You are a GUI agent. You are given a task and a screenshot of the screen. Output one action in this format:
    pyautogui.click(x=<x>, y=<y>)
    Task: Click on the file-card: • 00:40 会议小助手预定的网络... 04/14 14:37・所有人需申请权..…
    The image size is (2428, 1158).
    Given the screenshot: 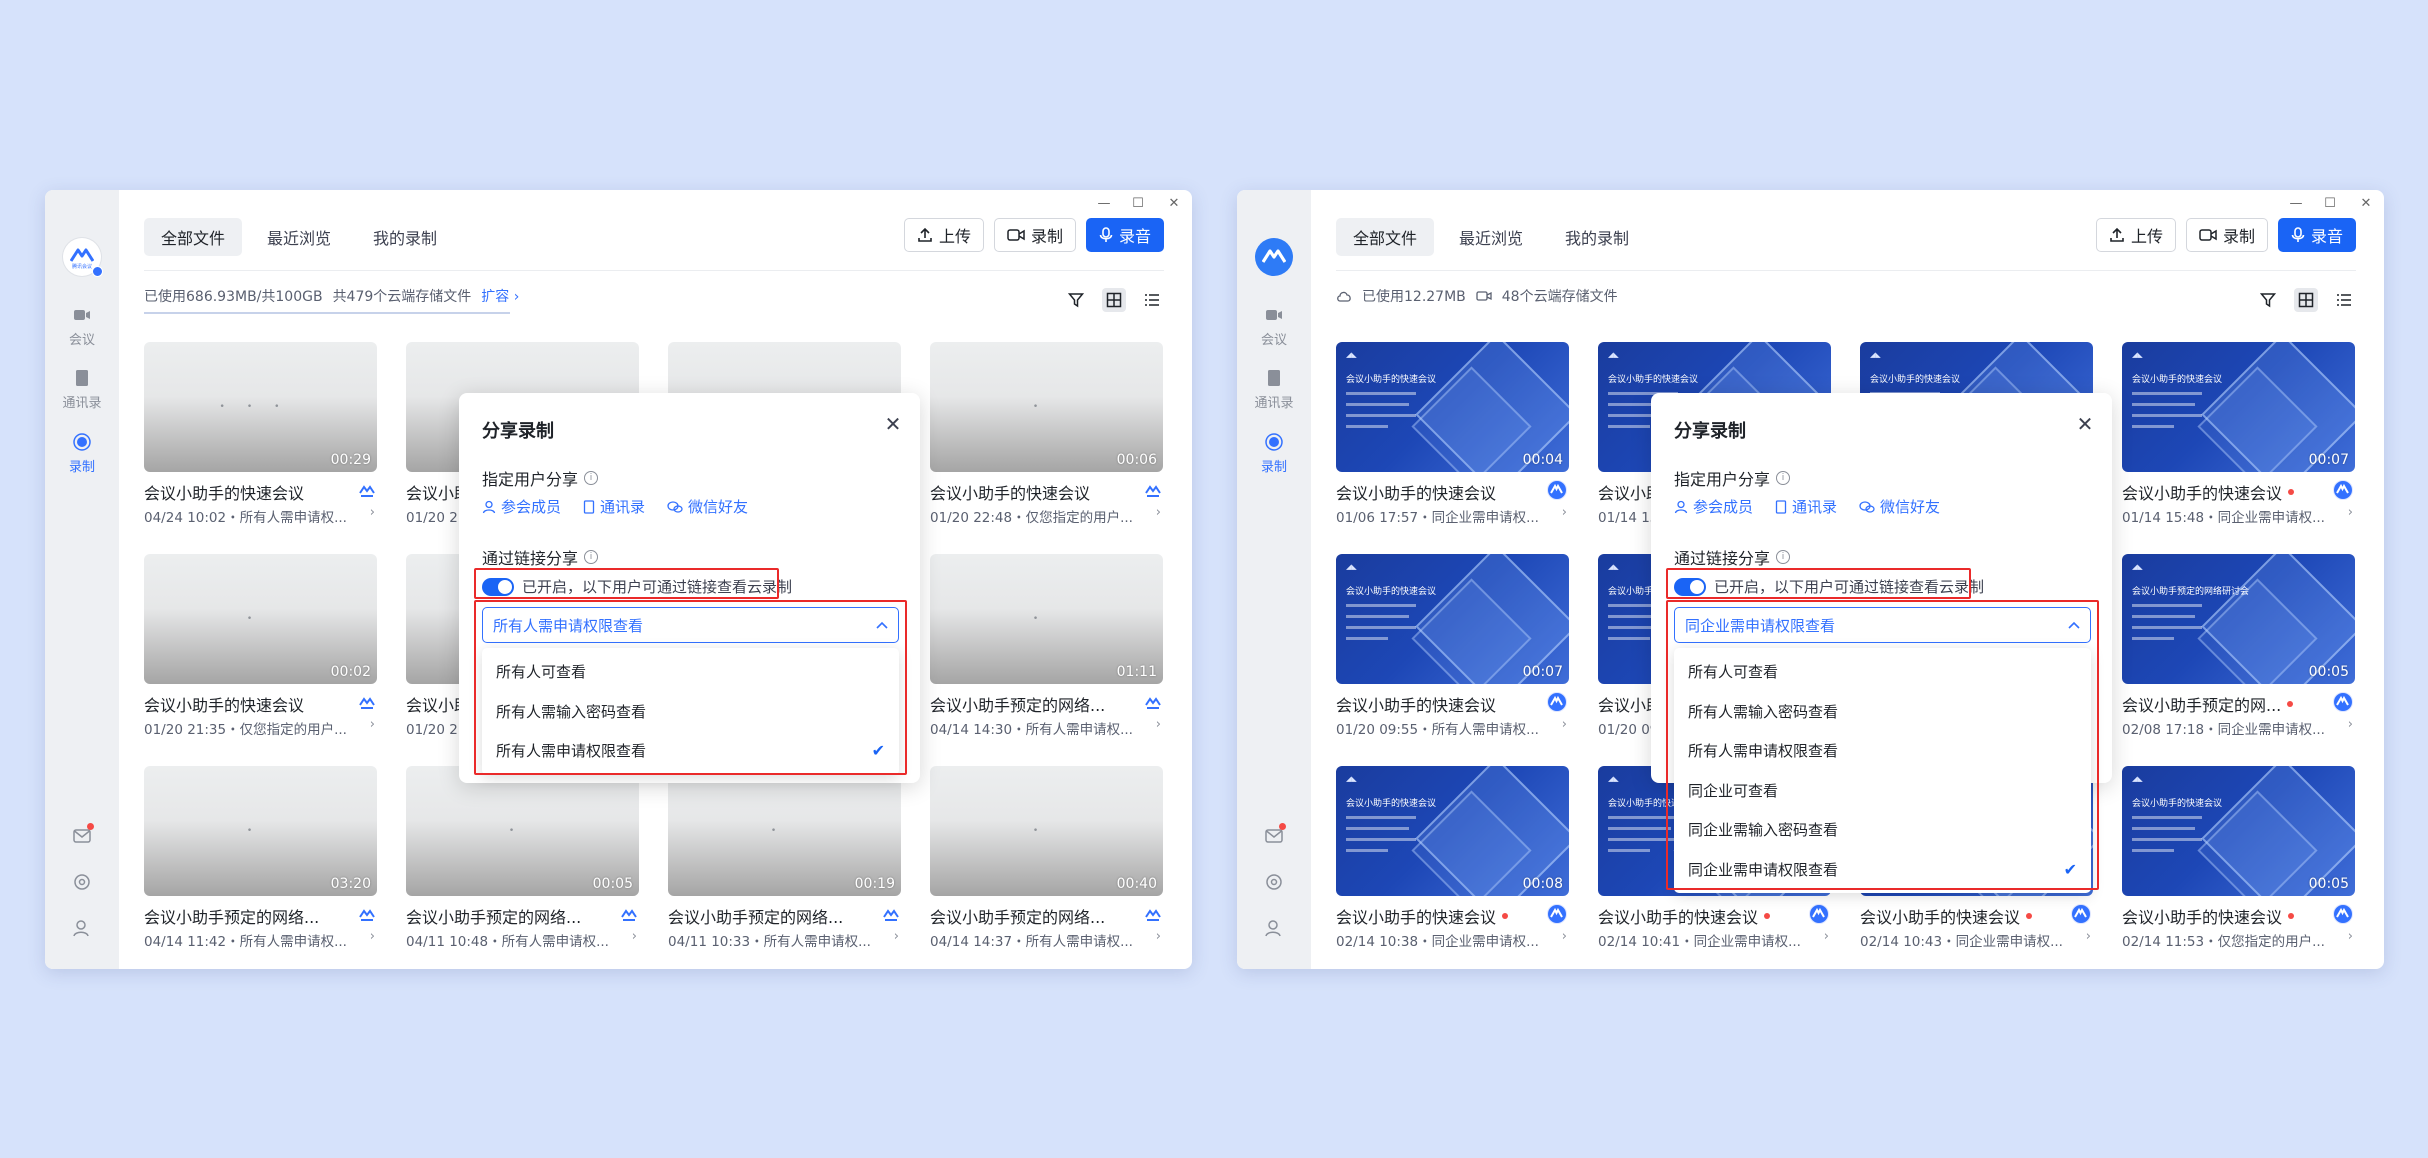 What is the action you would take?
    pyautogui.click(x=1046, y=859)
    